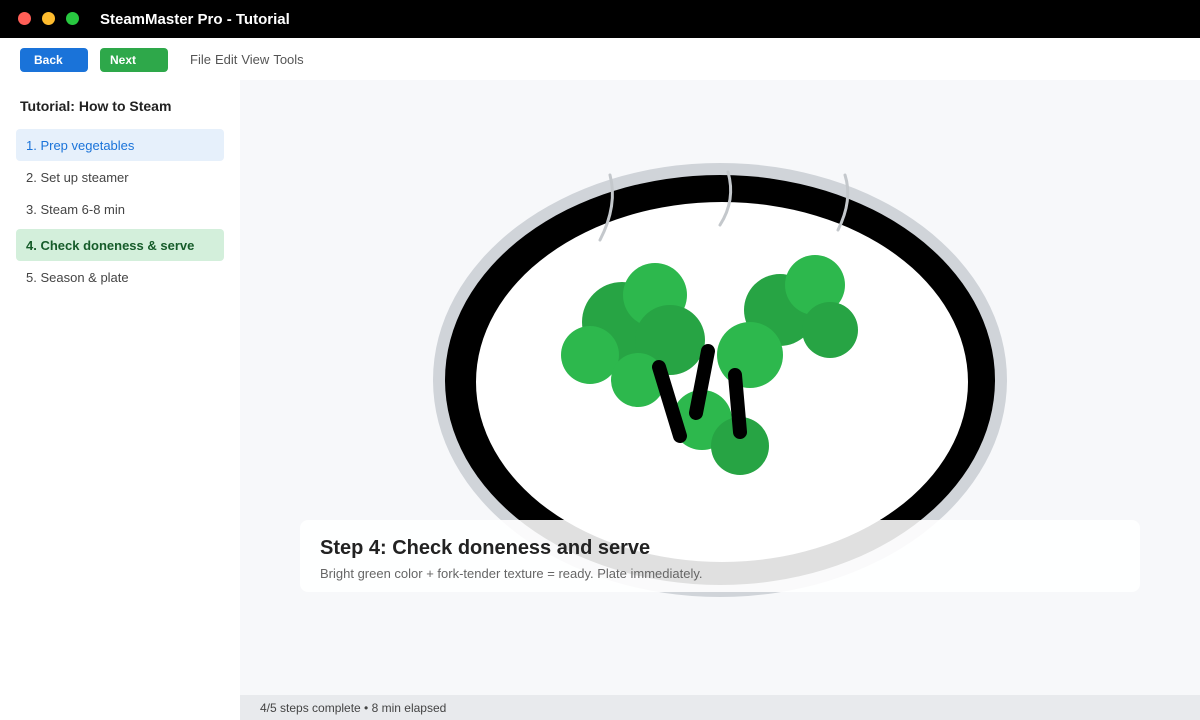 The height and width of the screenshot is (720, 1200). What do you see at coordinates (134, 60) in the screenshot?
I see `next-button: Next` at bounding box center [134, 60].